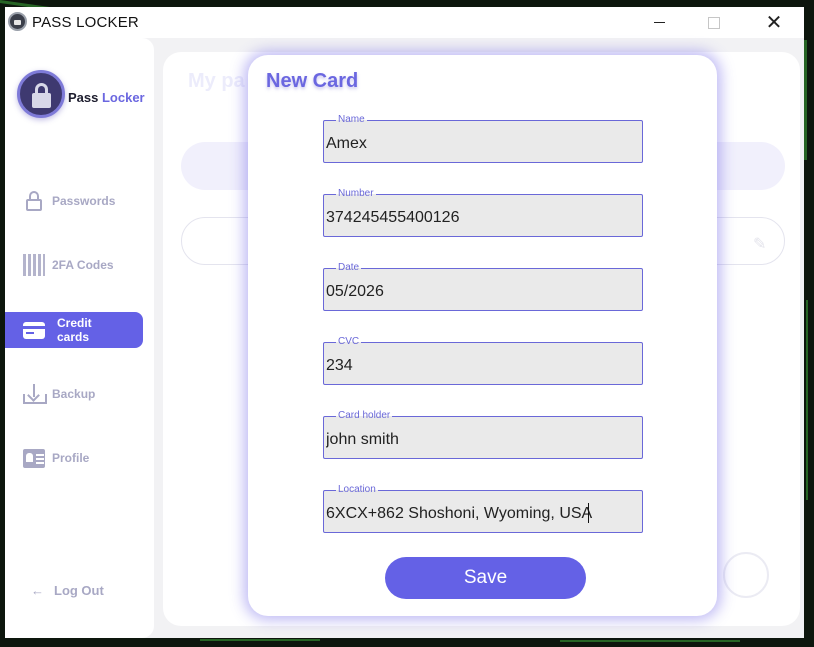  I want to click on brand-name-part2: Locker, so click(123, 97).